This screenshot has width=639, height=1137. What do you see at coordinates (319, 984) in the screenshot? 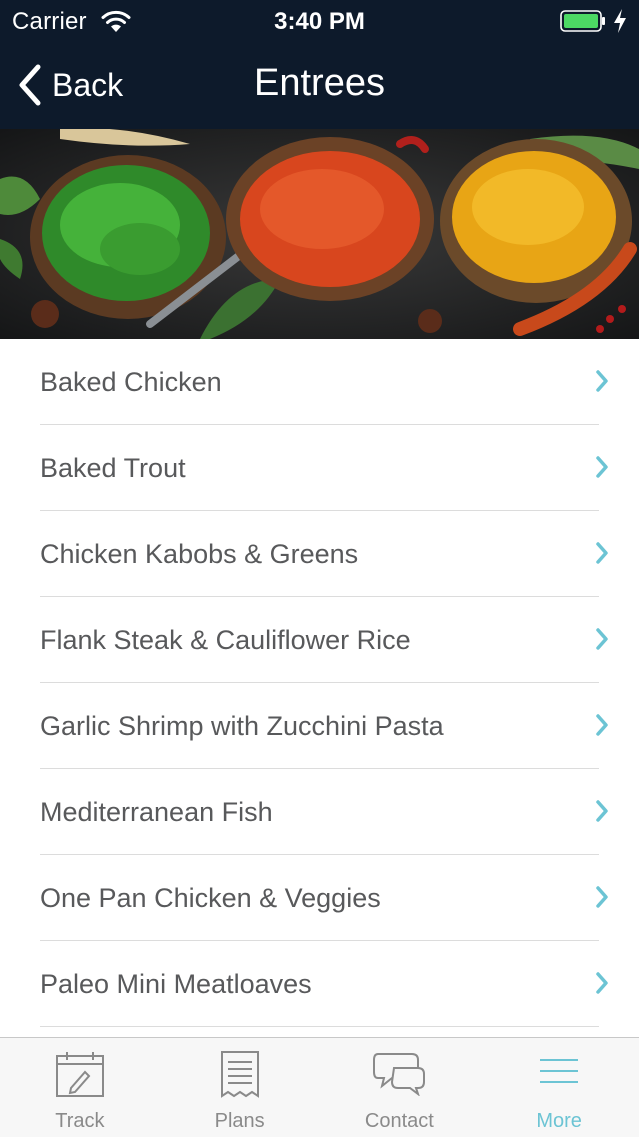
I see `list-item: Paleo Mini Meatloaves` at bounding box center [319, 984].